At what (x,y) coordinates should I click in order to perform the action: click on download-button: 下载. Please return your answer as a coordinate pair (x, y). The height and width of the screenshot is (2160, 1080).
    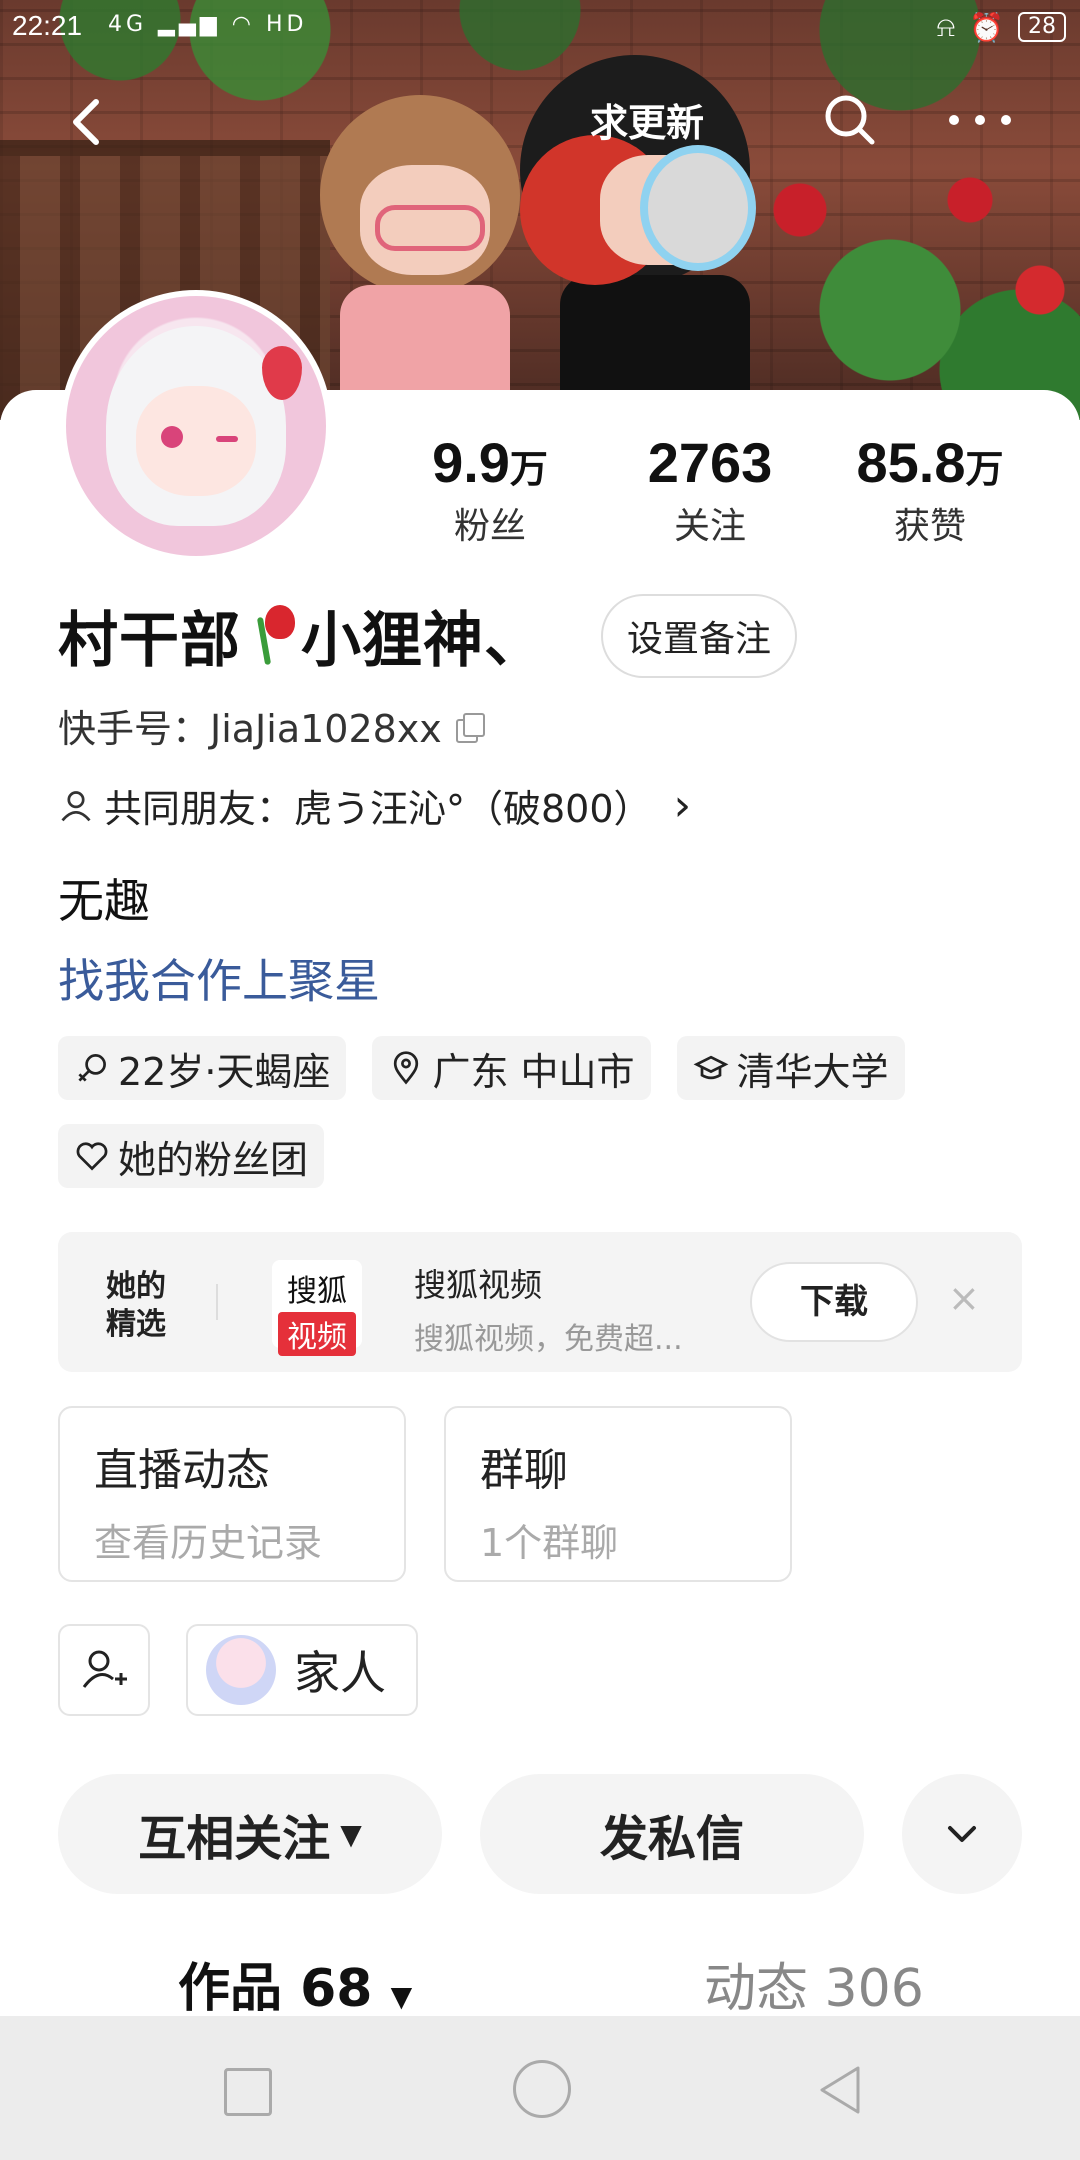
    Looking at the image, I should click on (834, 1302).